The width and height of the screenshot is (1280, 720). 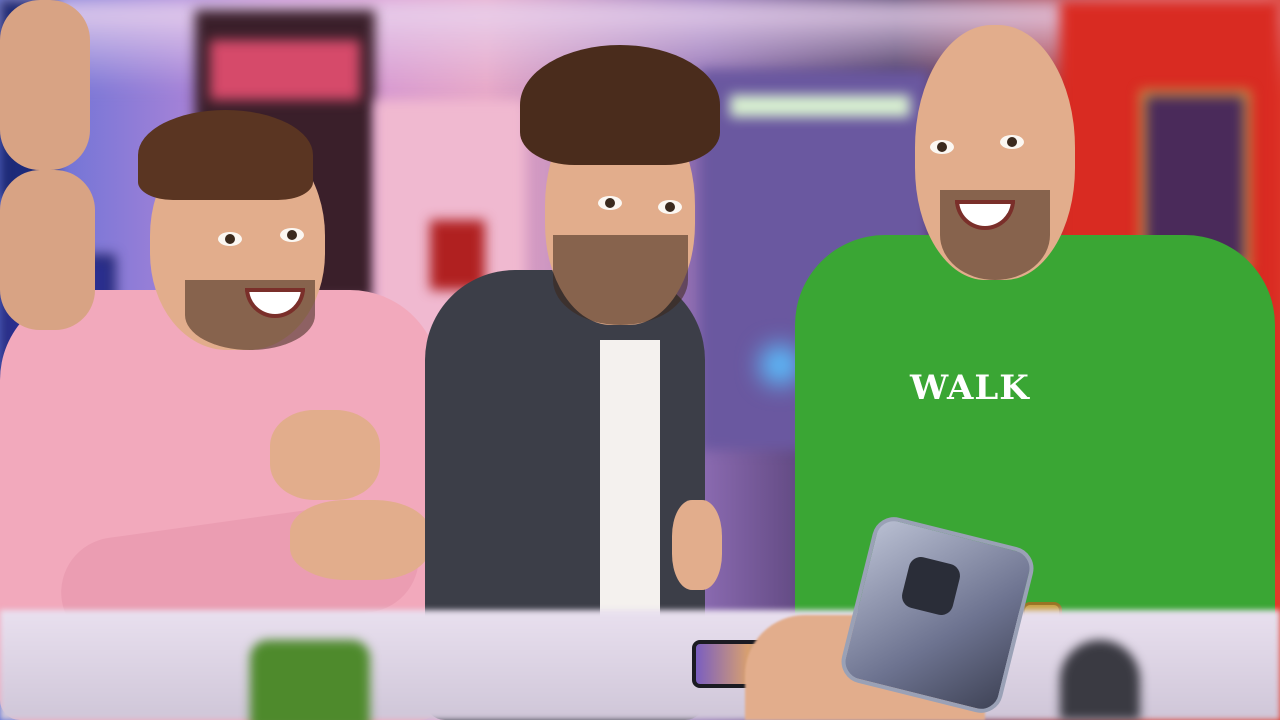 I want to click on beard, so click(x=620, y=280).